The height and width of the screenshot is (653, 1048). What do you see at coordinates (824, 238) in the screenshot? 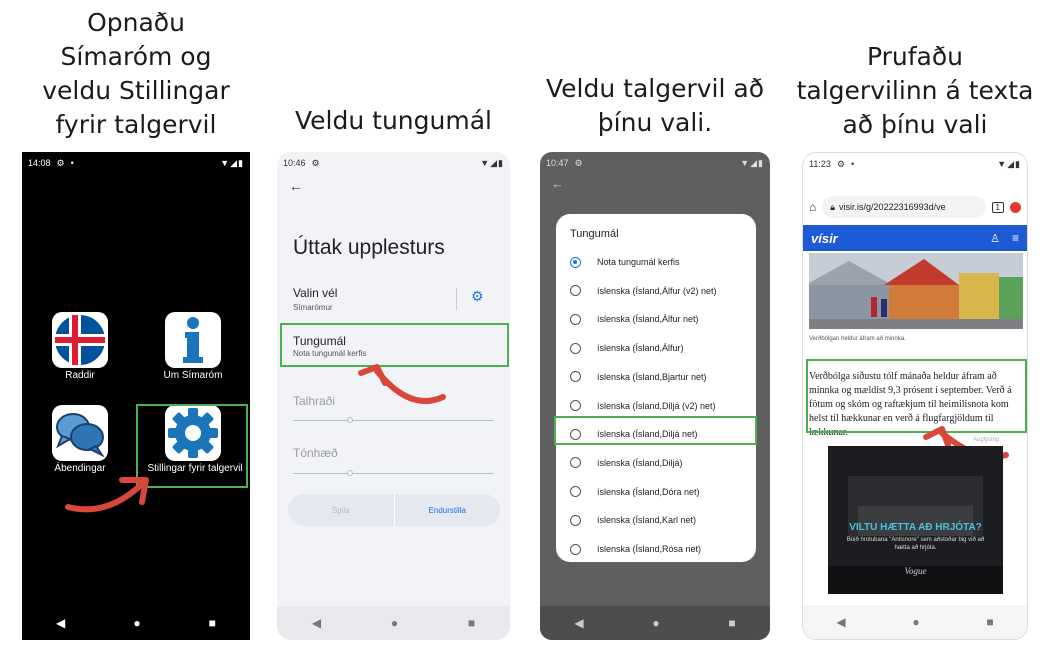
I see `site-logo: vísir` at bounding box center [824, 238].